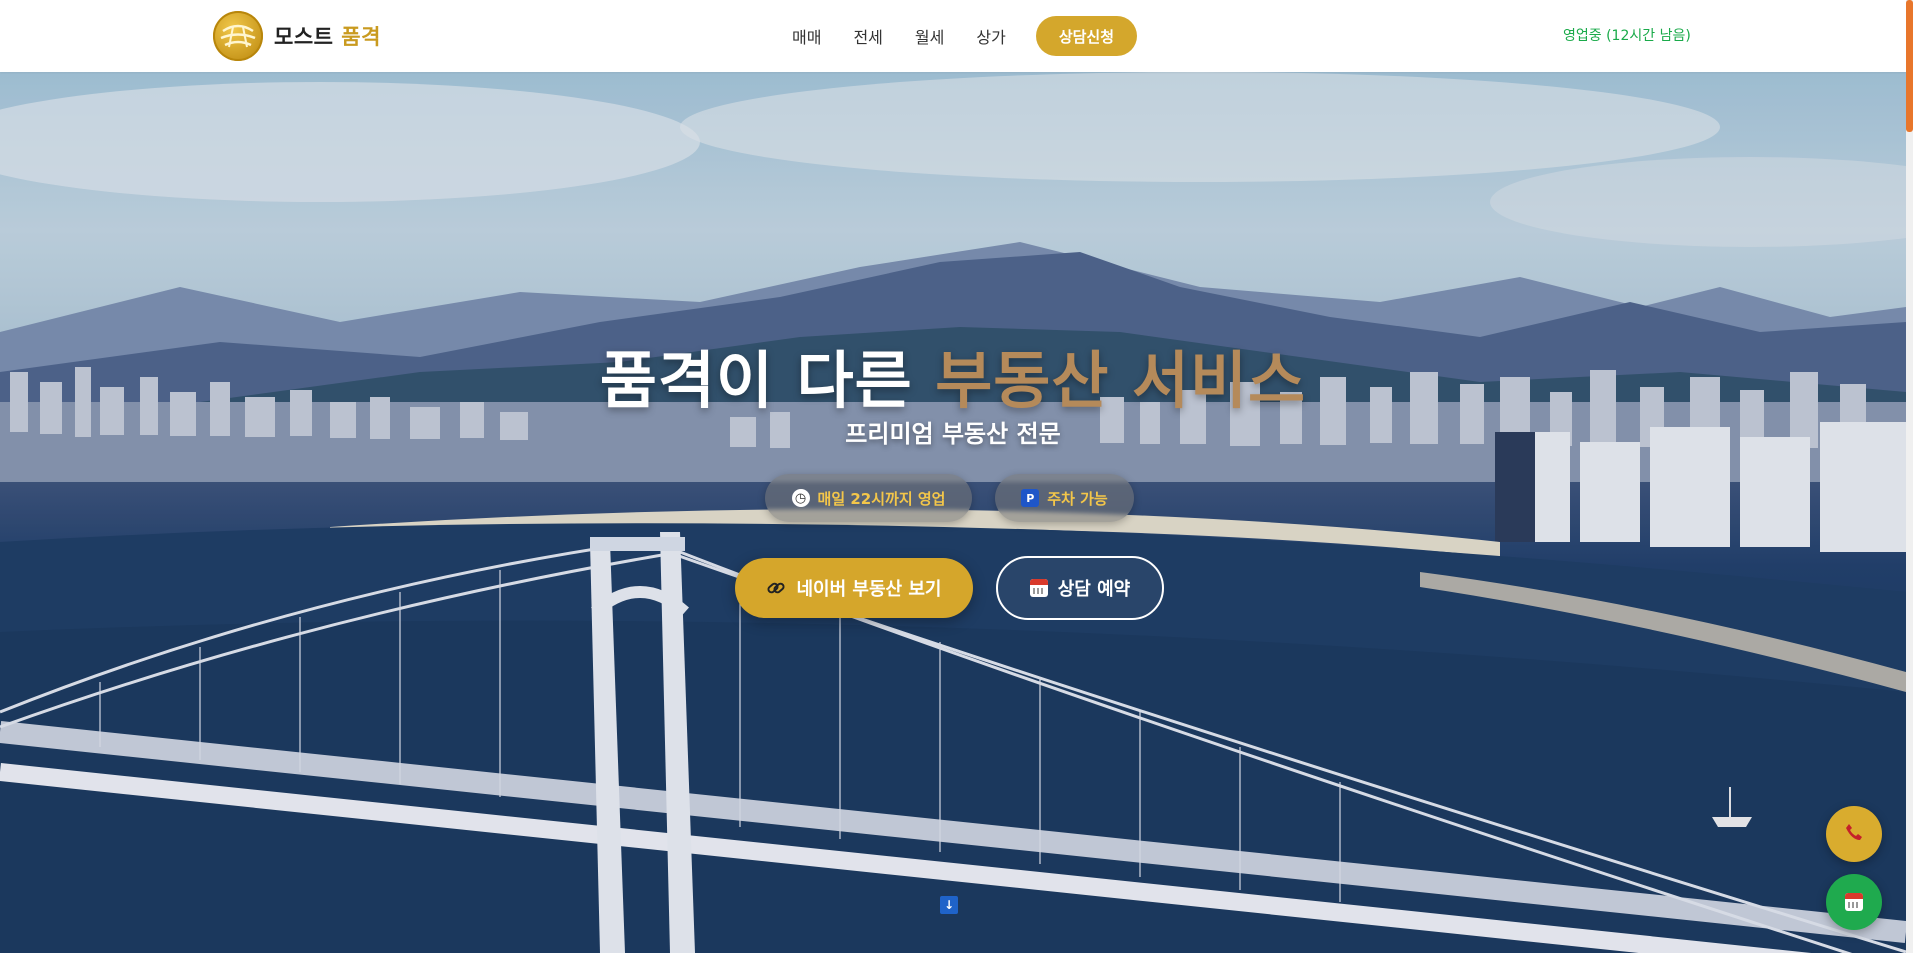 The image size is (1913, 953). I want to click on logo-emblem, so click(238, 36).